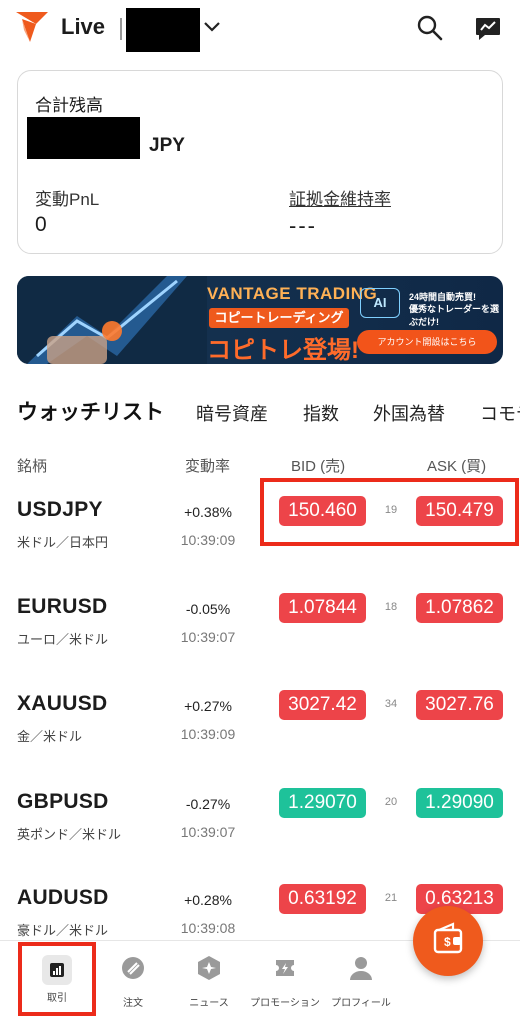 This screenshot has width=520, height=1024. Describe the element at coordinates (459, 803) in the screenshot. I see `ask-price-button: 1.29090` at that location.